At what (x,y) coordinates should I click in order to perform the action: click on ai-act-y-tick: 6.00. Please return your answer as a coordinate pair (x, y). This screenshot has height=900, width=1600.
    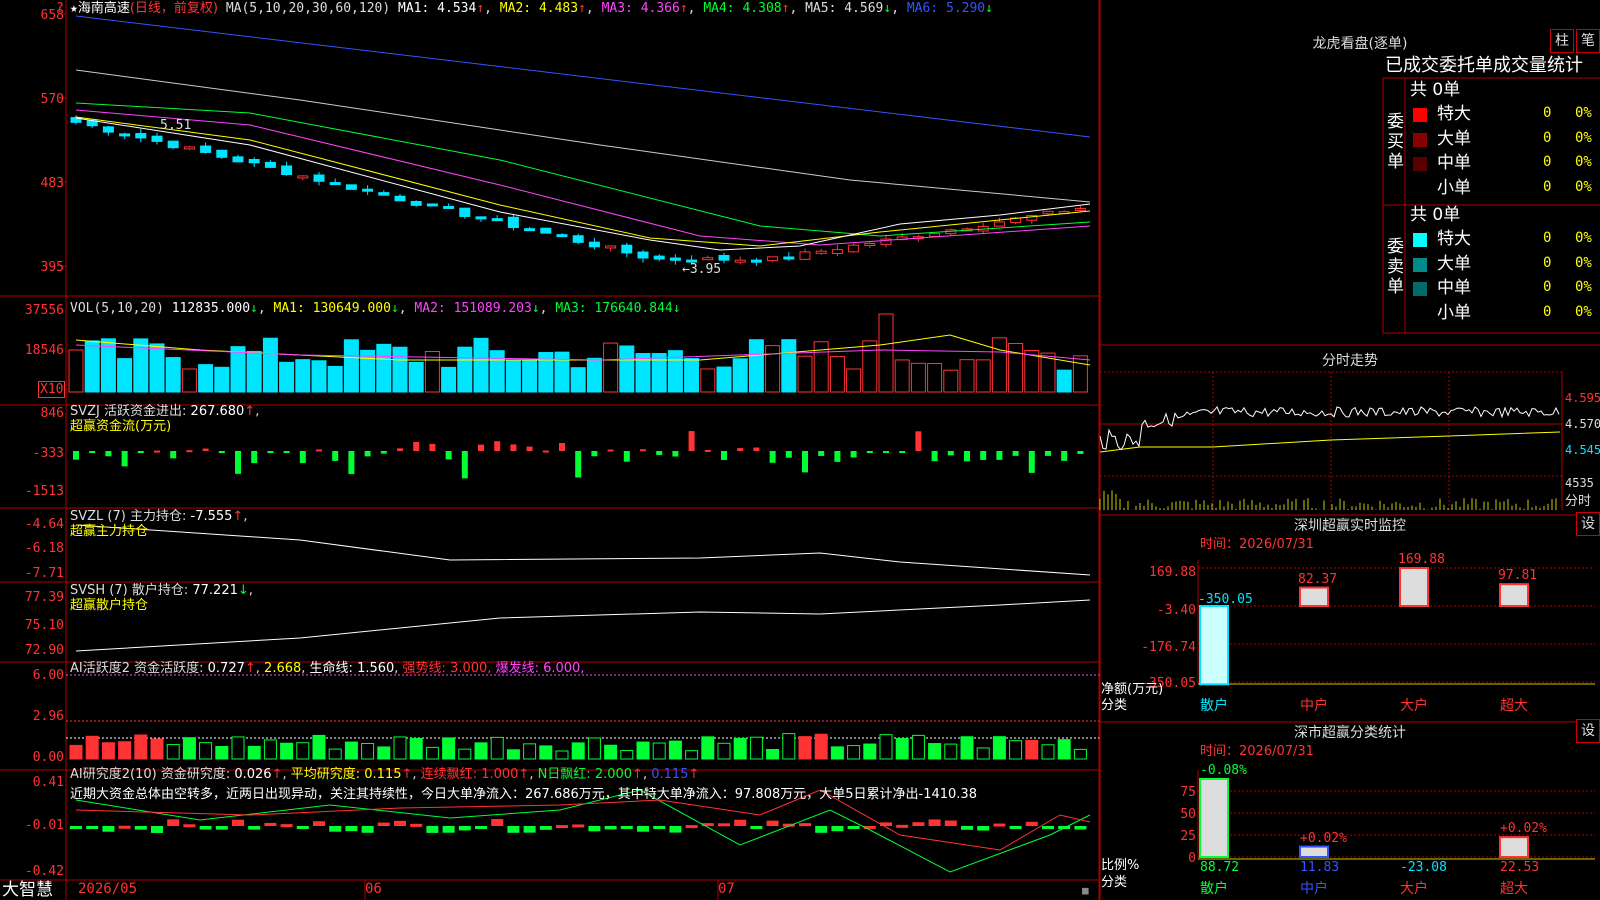
    Looking at the image, I should click on (48, 675).